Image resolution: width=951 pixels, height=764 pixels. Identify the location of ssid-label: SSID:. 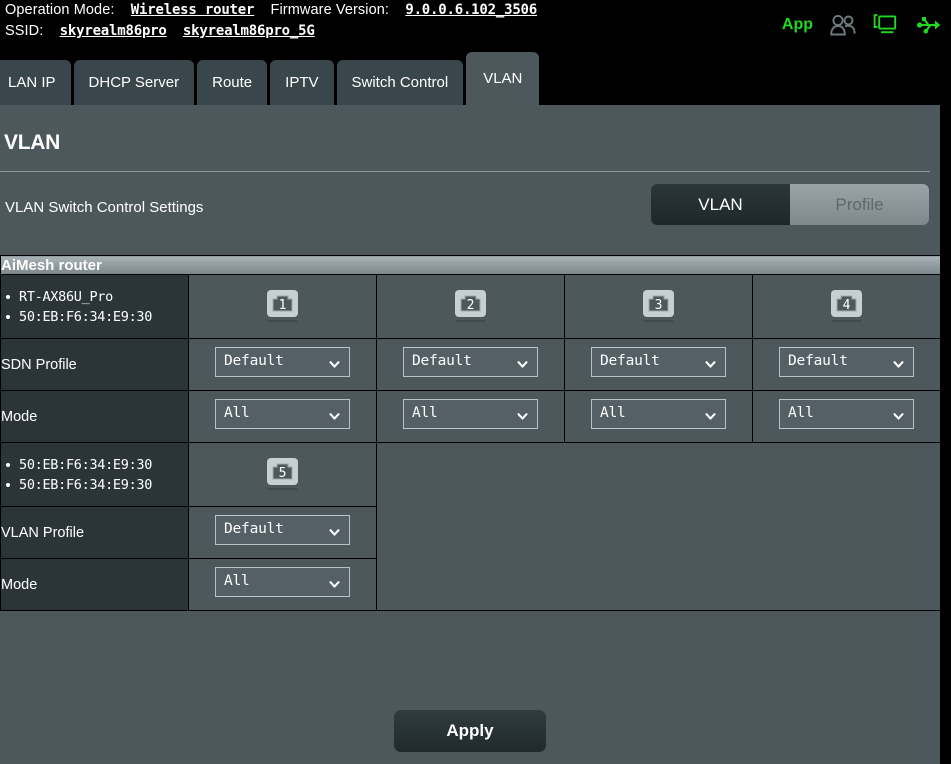
(24, 31).